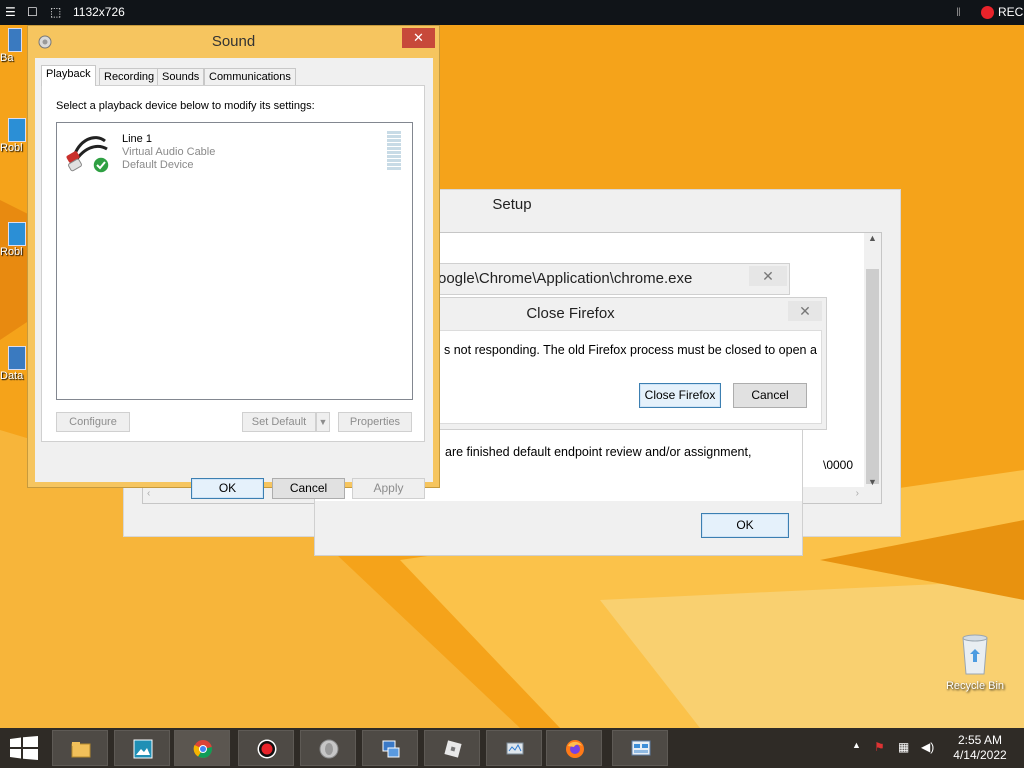  I want to click on speaker-icon, so click(329, 749).